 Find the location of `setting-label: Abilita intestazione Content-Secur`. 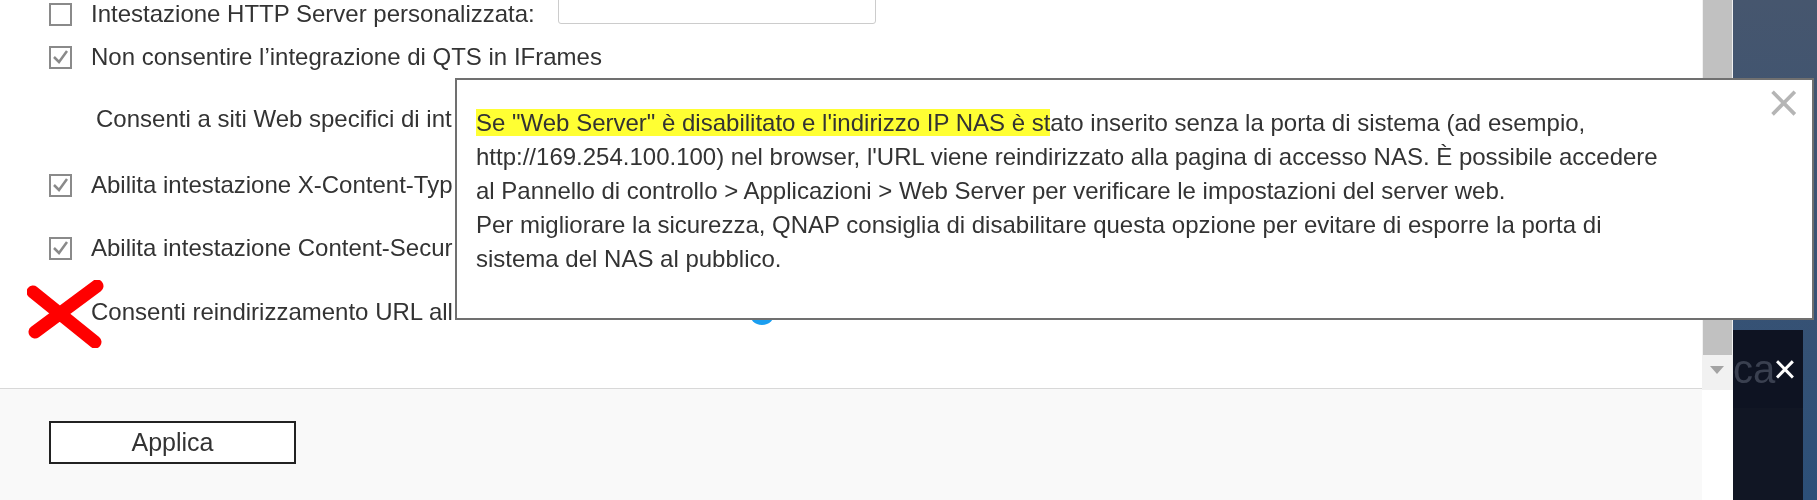

setting-label: Abilita intestazione Content-Secur is located at coordinates (272, 248).